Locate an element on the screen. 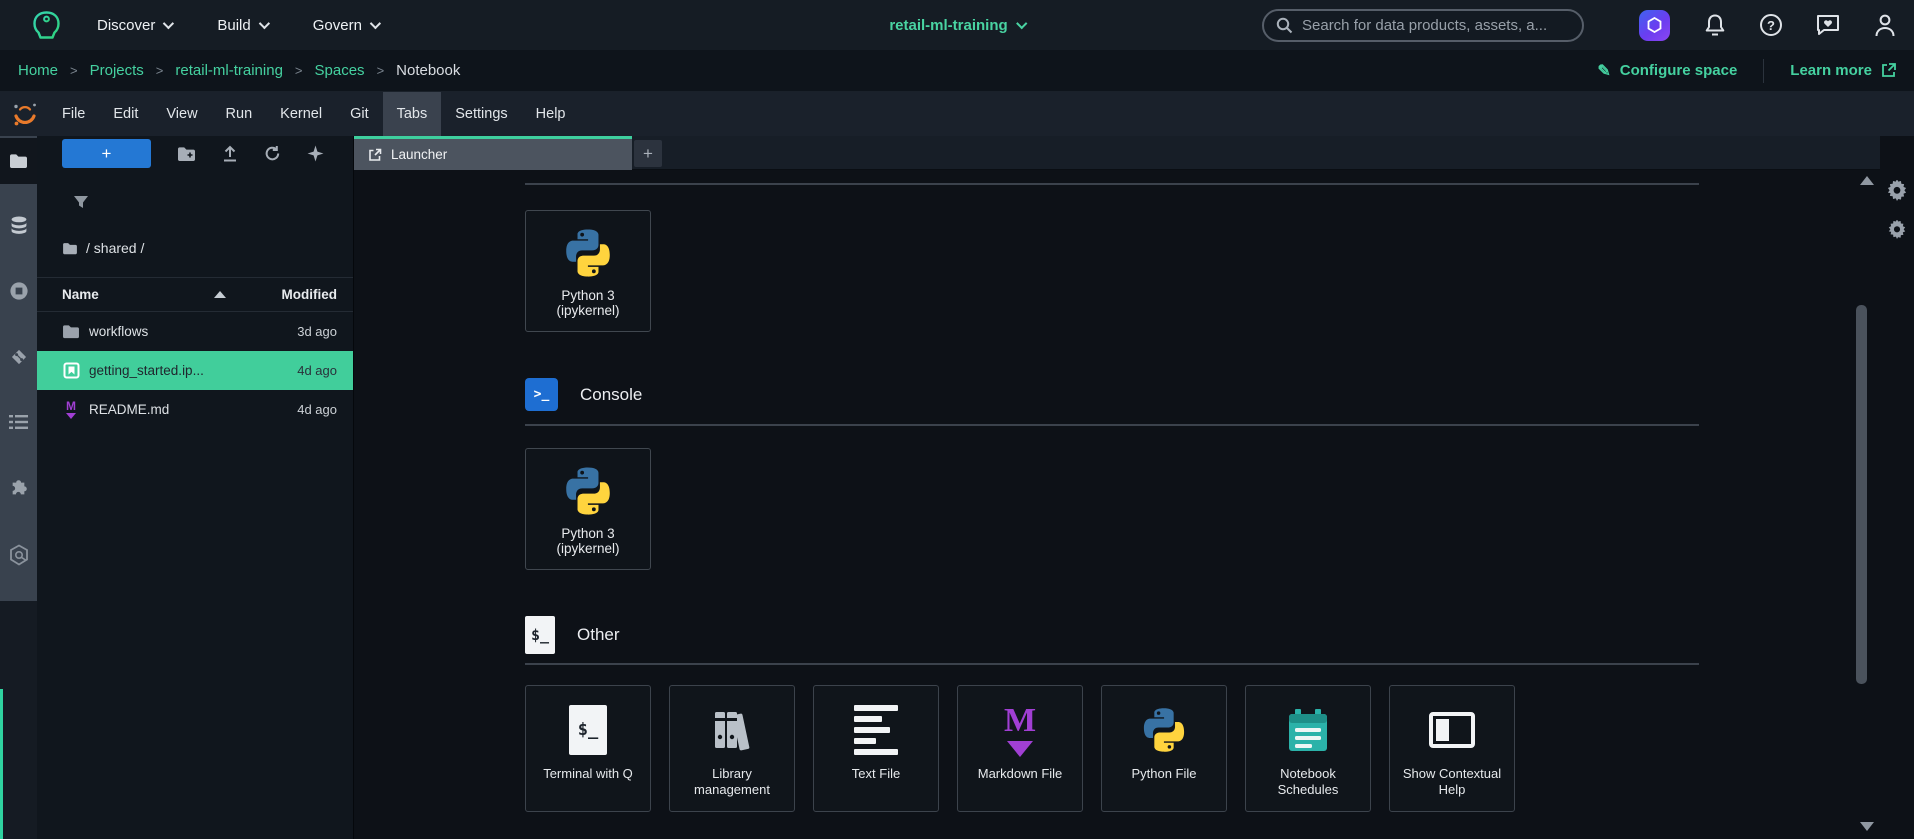  tile-label: Show Contextual Help is located at coordinates (1452, 782).